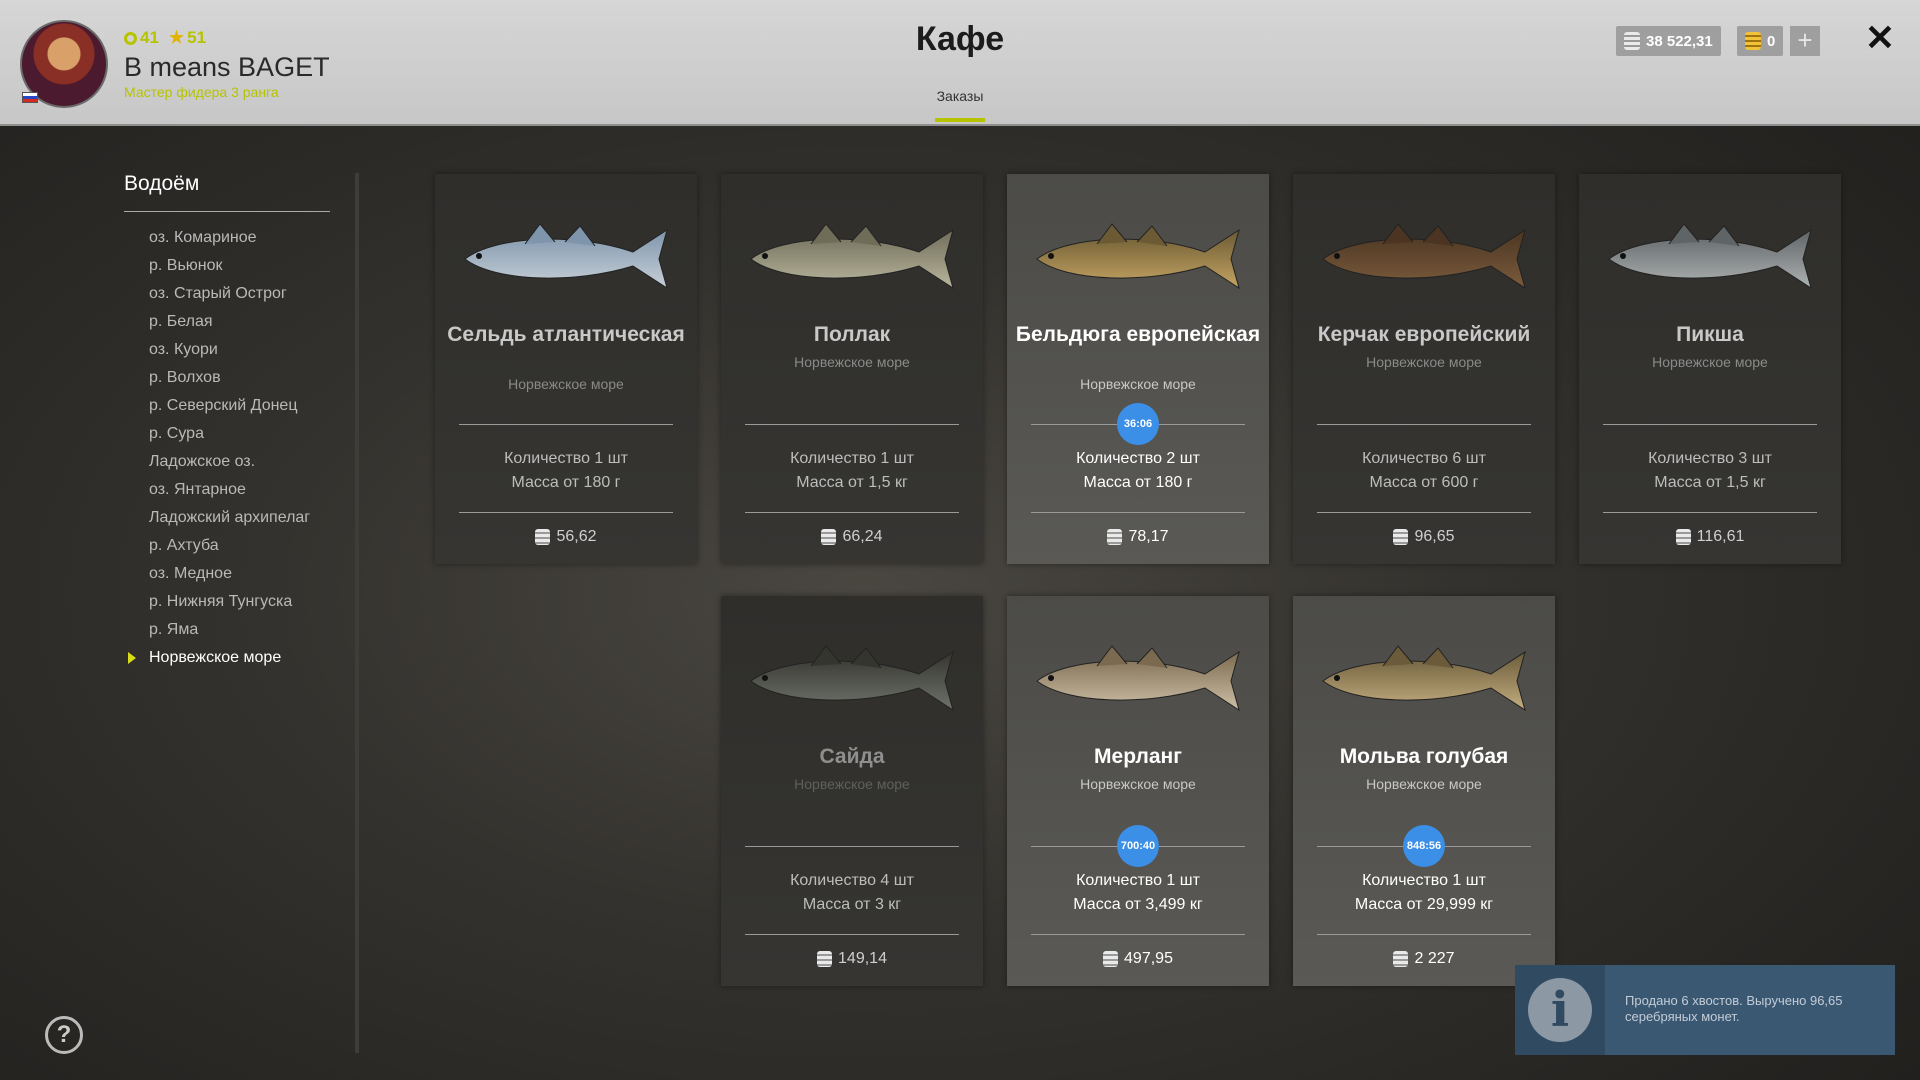 The image size is (1920, 1080). What do you see at coordinates (1138, 424) in the screenshot?
I see `timer-badge: 36:06` at bounding box center [1138, 424].